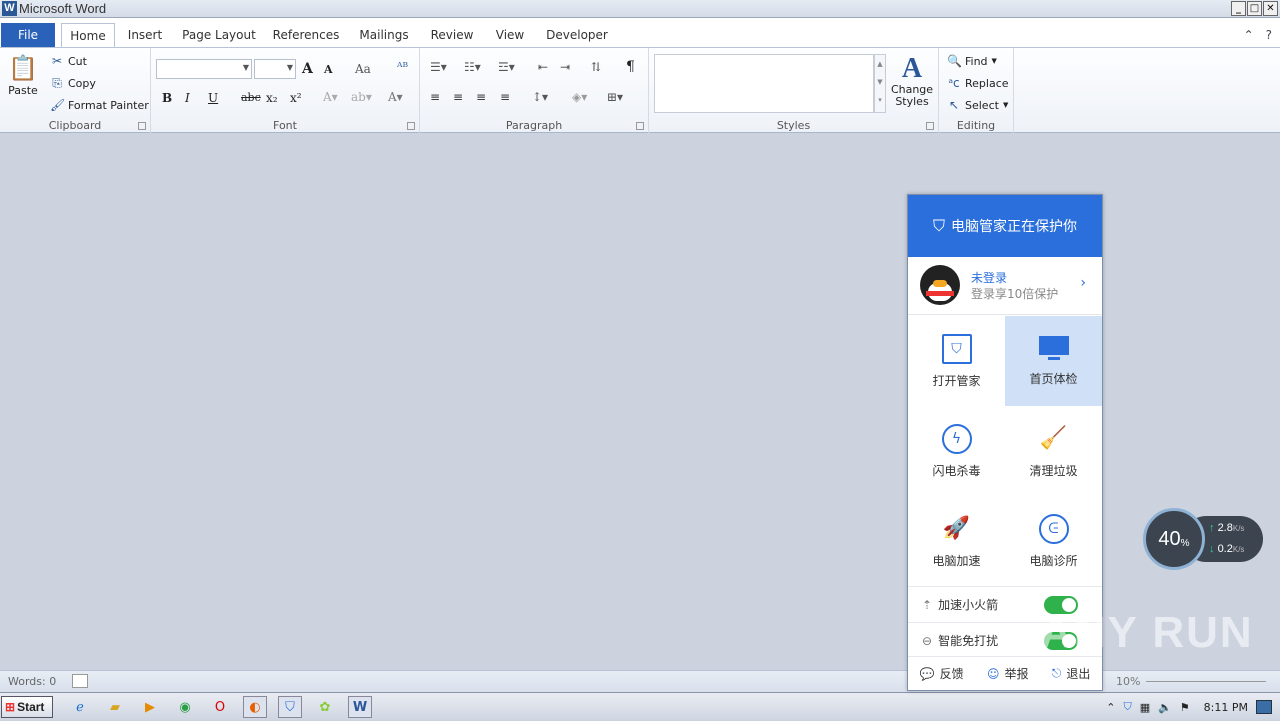  I want to click on justify-icon: ≡, so click(505, 97).